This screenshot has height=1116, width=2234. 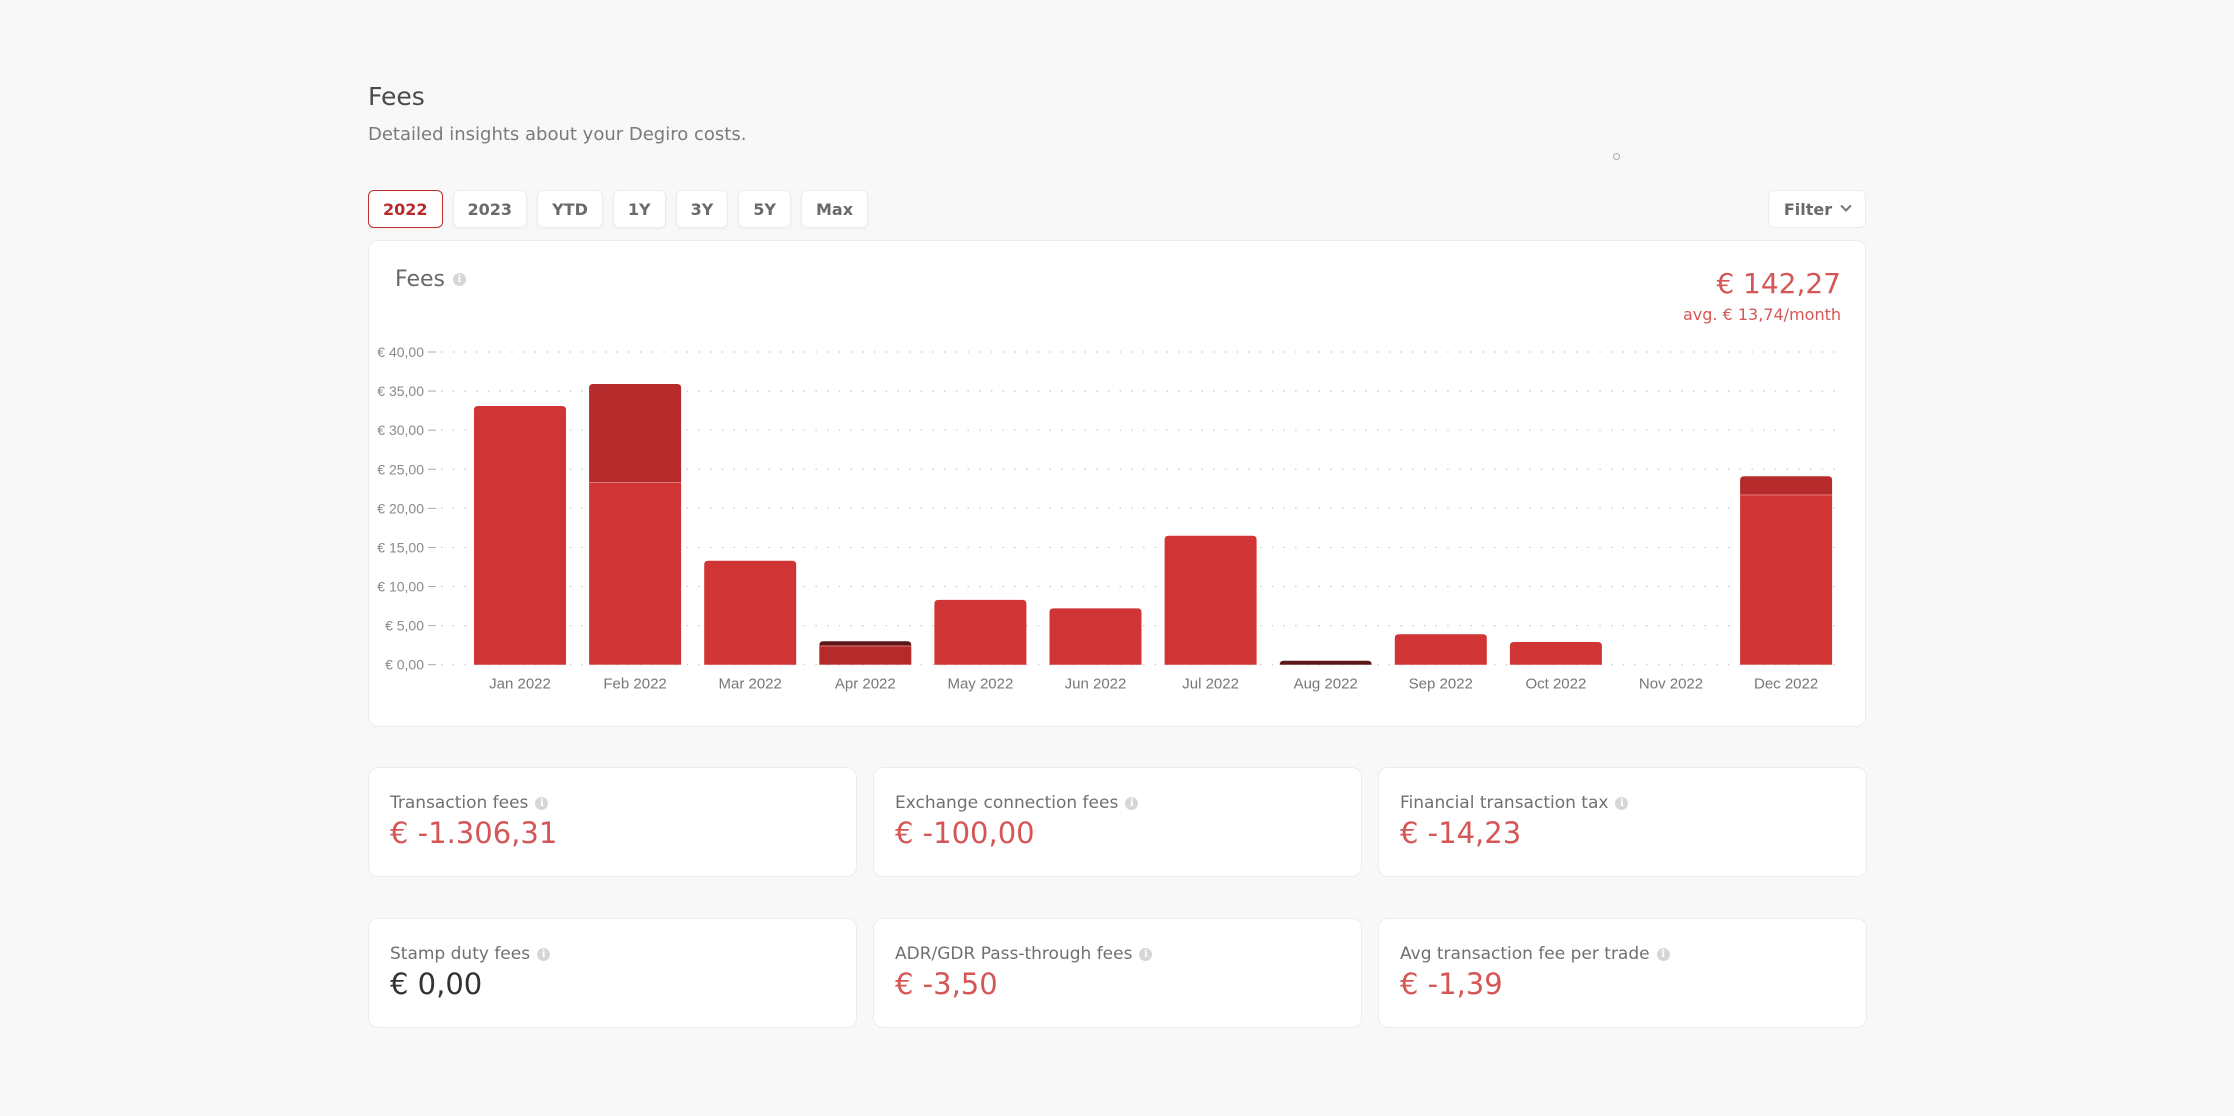 I want to click on stat-label: Avg transaction fee per trade, so click(x=1525, y=954).